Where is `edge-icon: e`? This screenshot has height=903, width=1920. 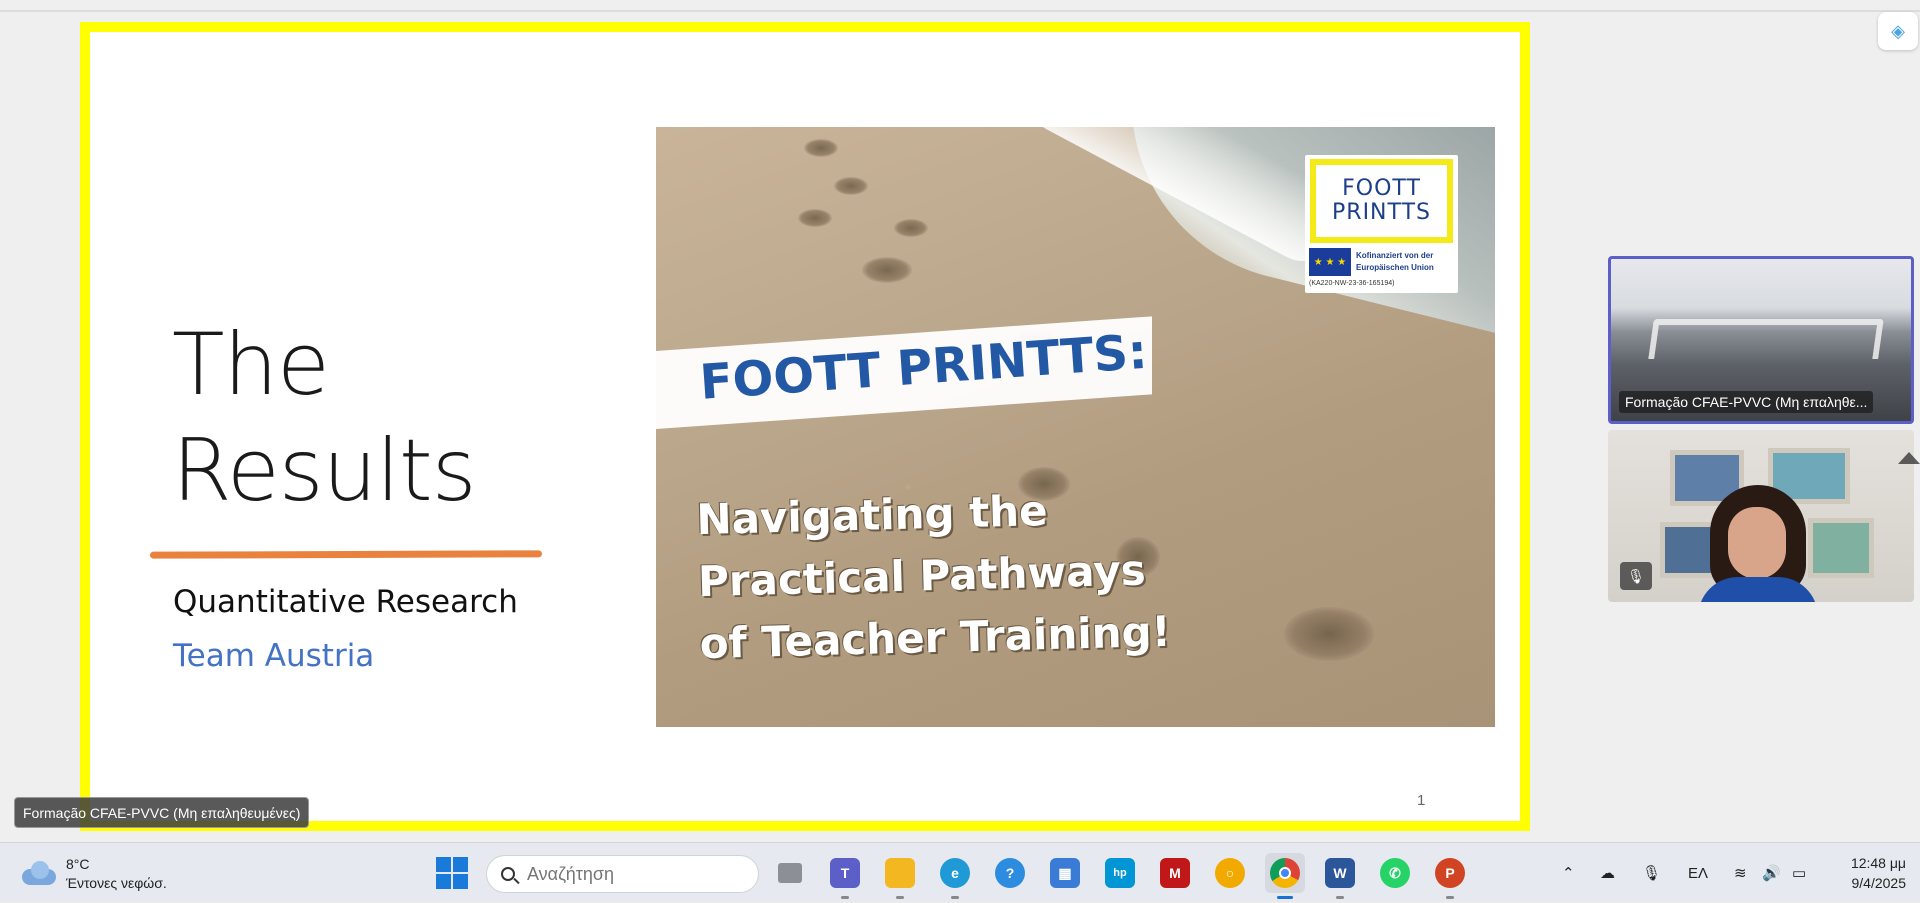
edge-icon: e is located at coordinates (955, 876).